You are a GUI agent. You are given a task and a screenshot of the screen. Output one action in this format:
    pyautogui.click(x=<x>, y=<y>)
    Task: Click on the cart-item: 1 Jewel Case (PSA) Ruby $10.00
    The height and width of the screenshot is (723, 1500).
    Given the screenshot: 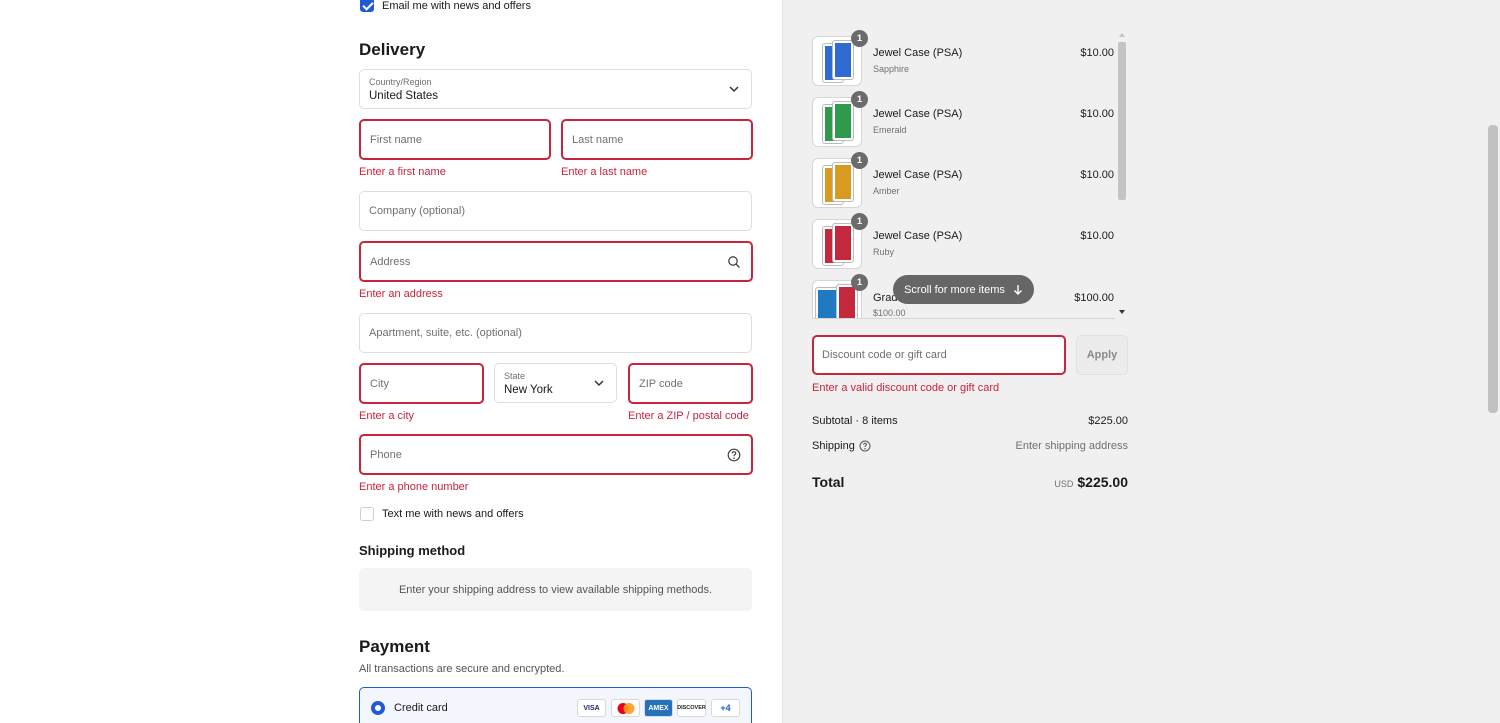 What is the action you would take?
    pyautogui.click(x=970, y=241)
    